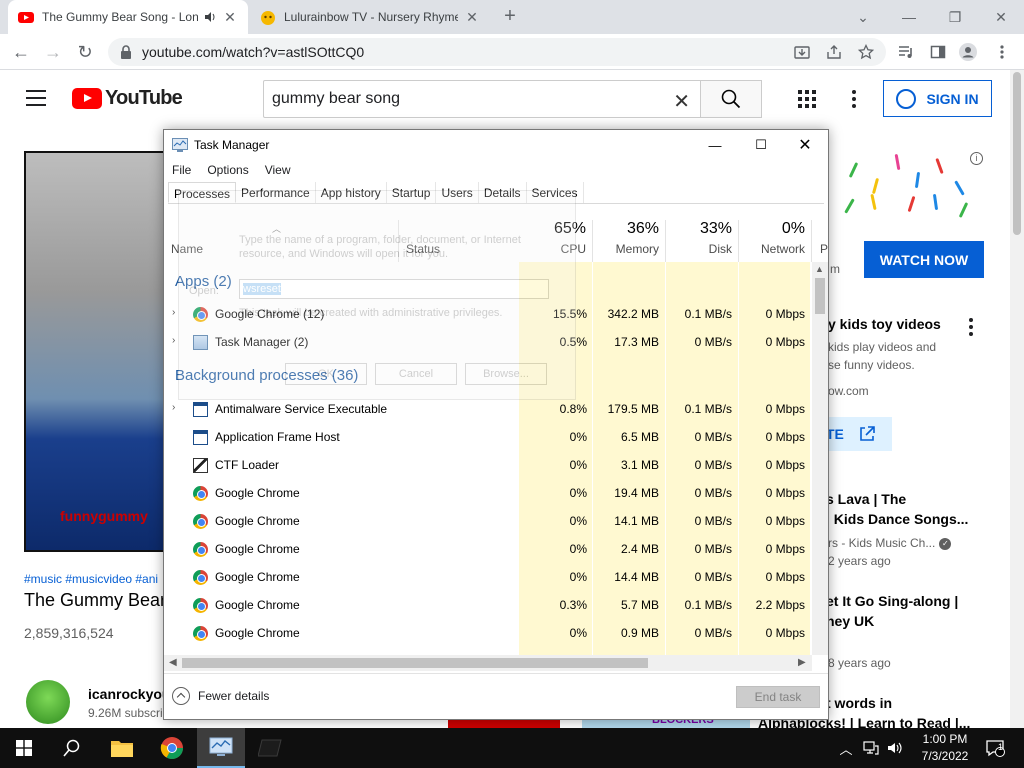  What do you see at coordinates (496, 696) in the screenshot?
I see `task-manager-footer: Fewer details End task` at bounding box center [496, 696].